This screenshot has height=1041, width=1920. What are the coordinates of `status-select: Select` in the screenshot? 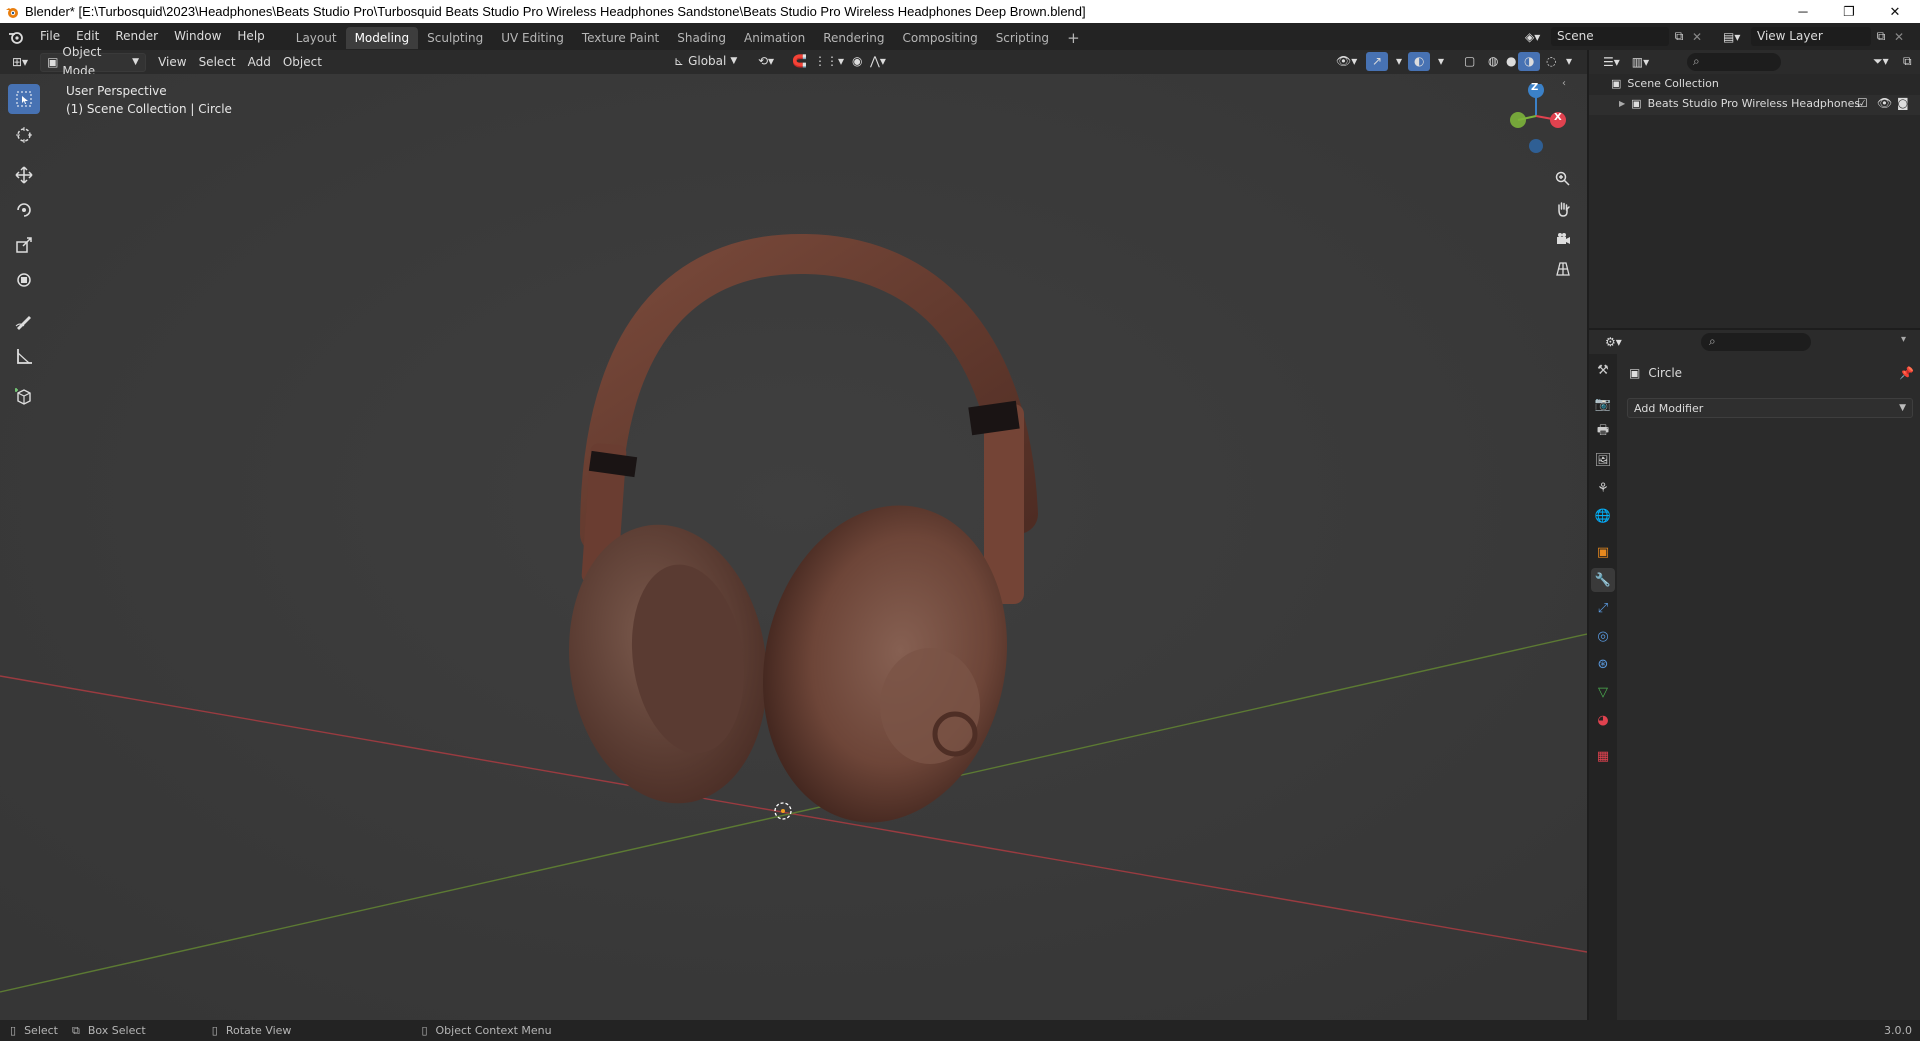 It's located at (41, 1030).